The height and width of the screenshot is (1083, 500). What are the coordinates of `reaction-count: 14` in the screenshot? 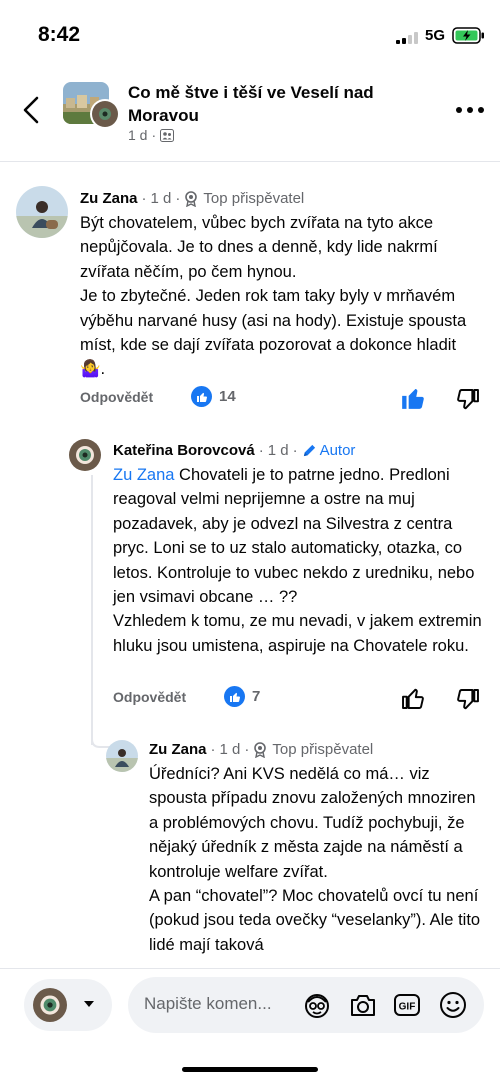 It's located at (213, 396).